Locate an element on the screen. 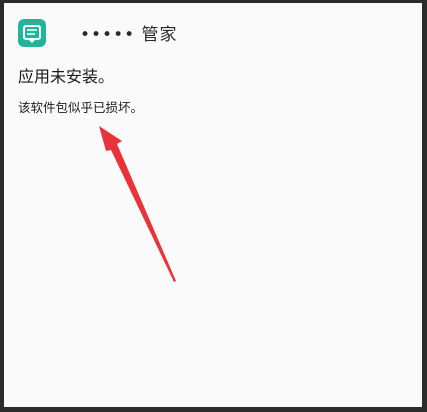 This screenshot has width=427, height=412. dialog-header: ••••• 管家 is located at coordinates (213, 33).